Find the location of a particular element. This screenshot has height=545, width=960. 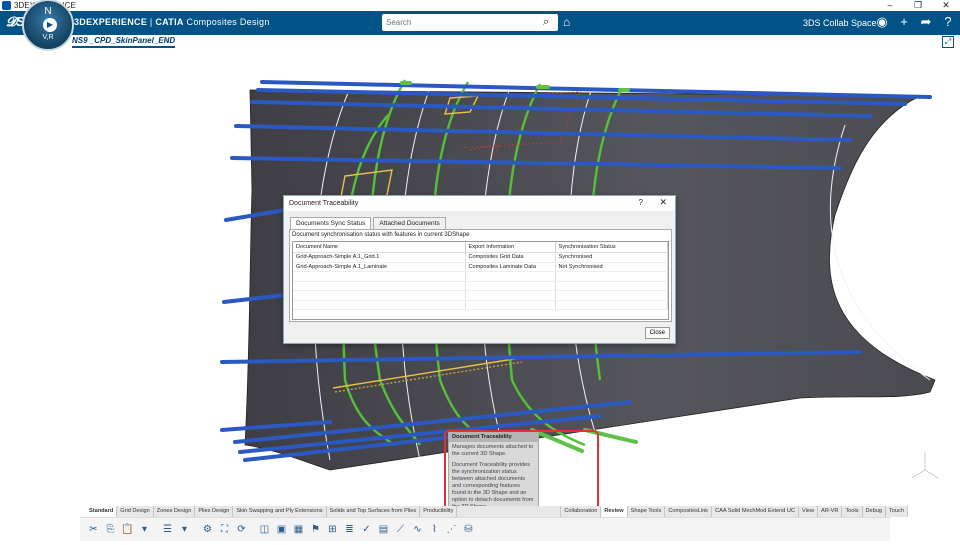

section-tab-grid-design: Grid Design is located at coordinates (135, 511).